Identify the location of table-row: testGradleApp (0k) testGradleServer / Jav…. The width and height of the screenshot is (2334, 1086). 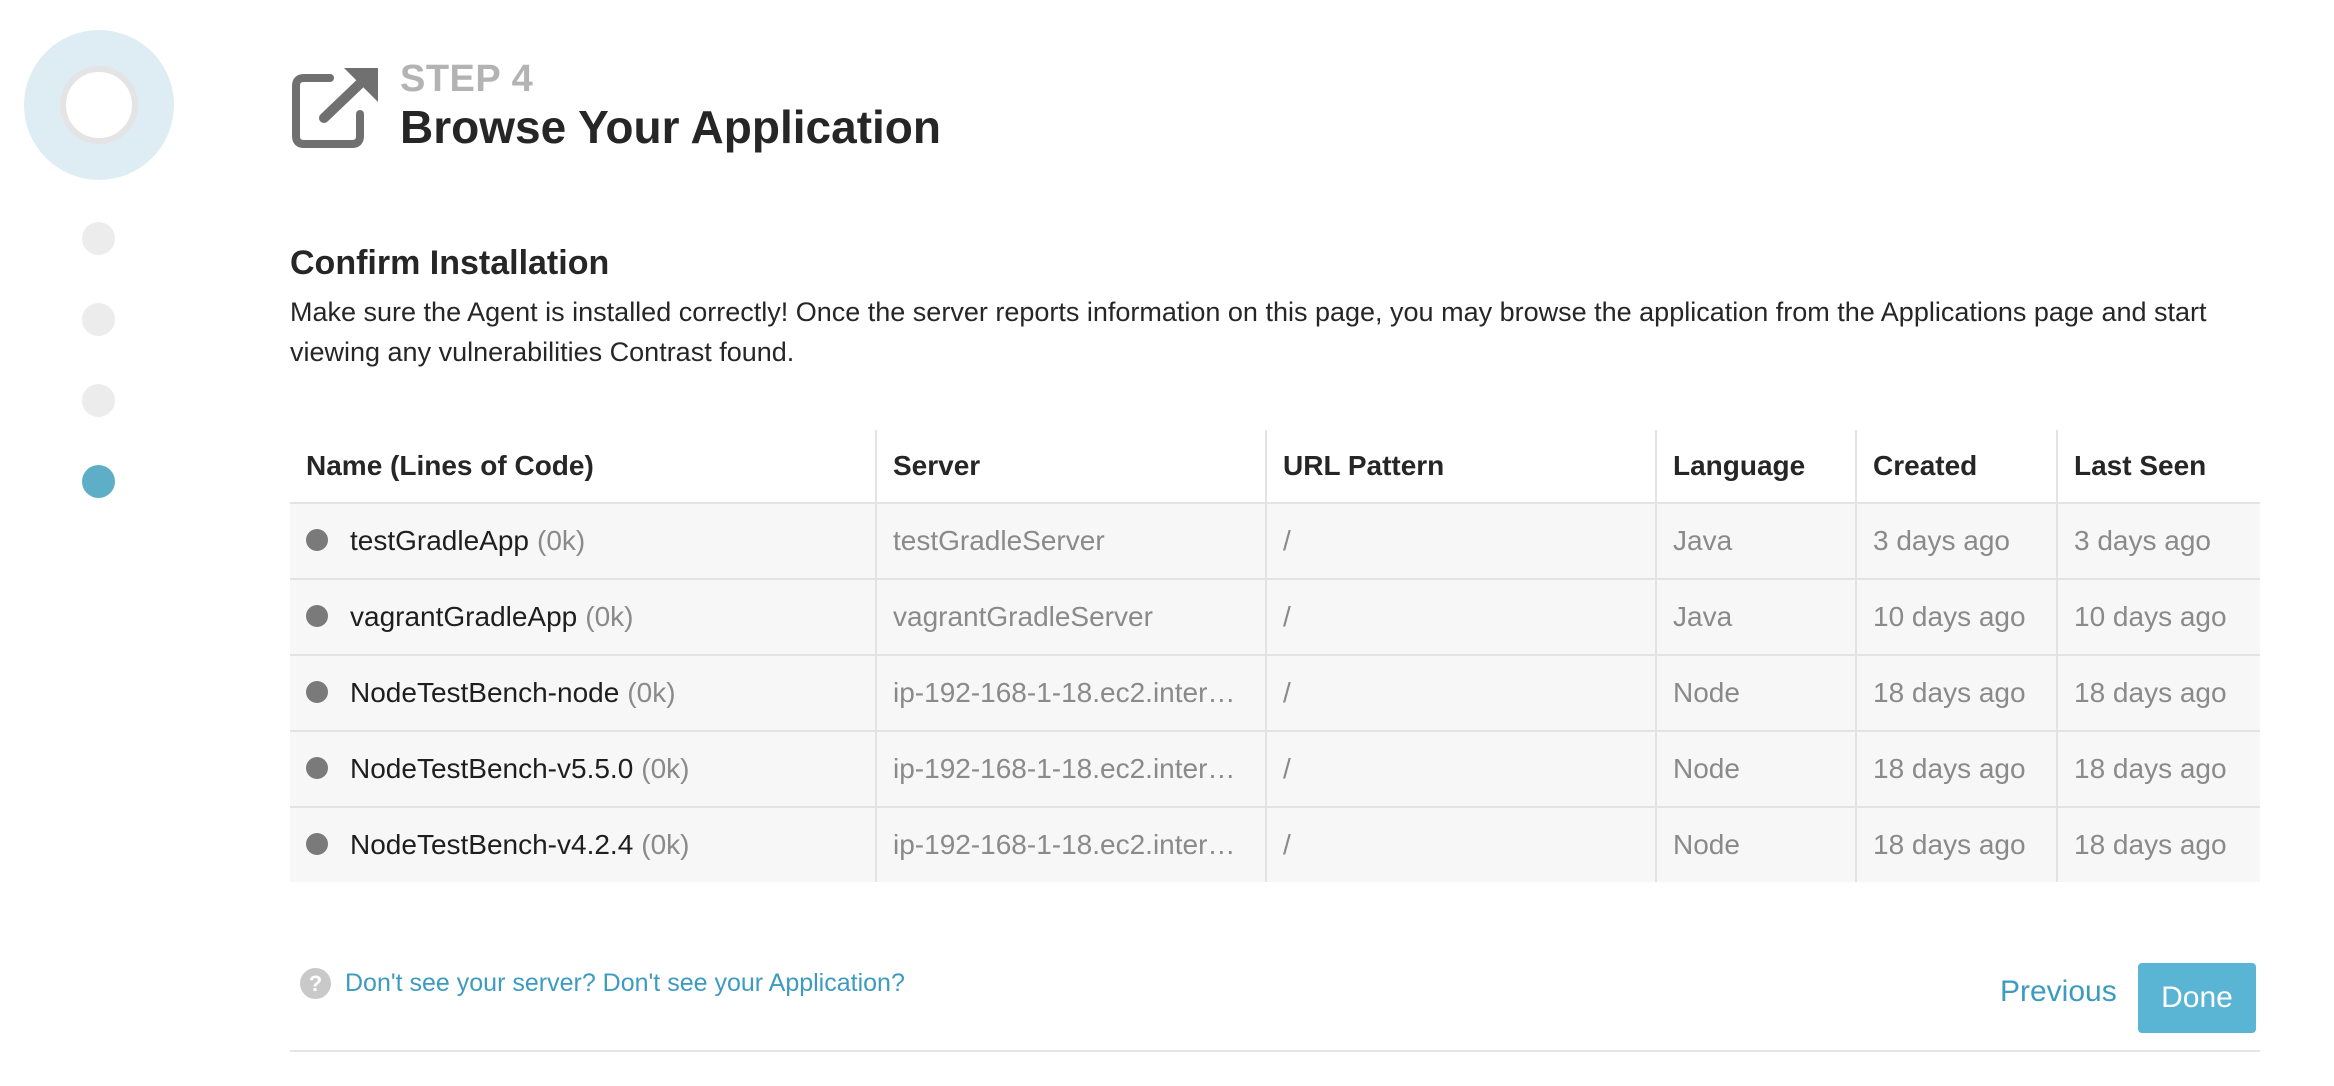
(1275, 540).